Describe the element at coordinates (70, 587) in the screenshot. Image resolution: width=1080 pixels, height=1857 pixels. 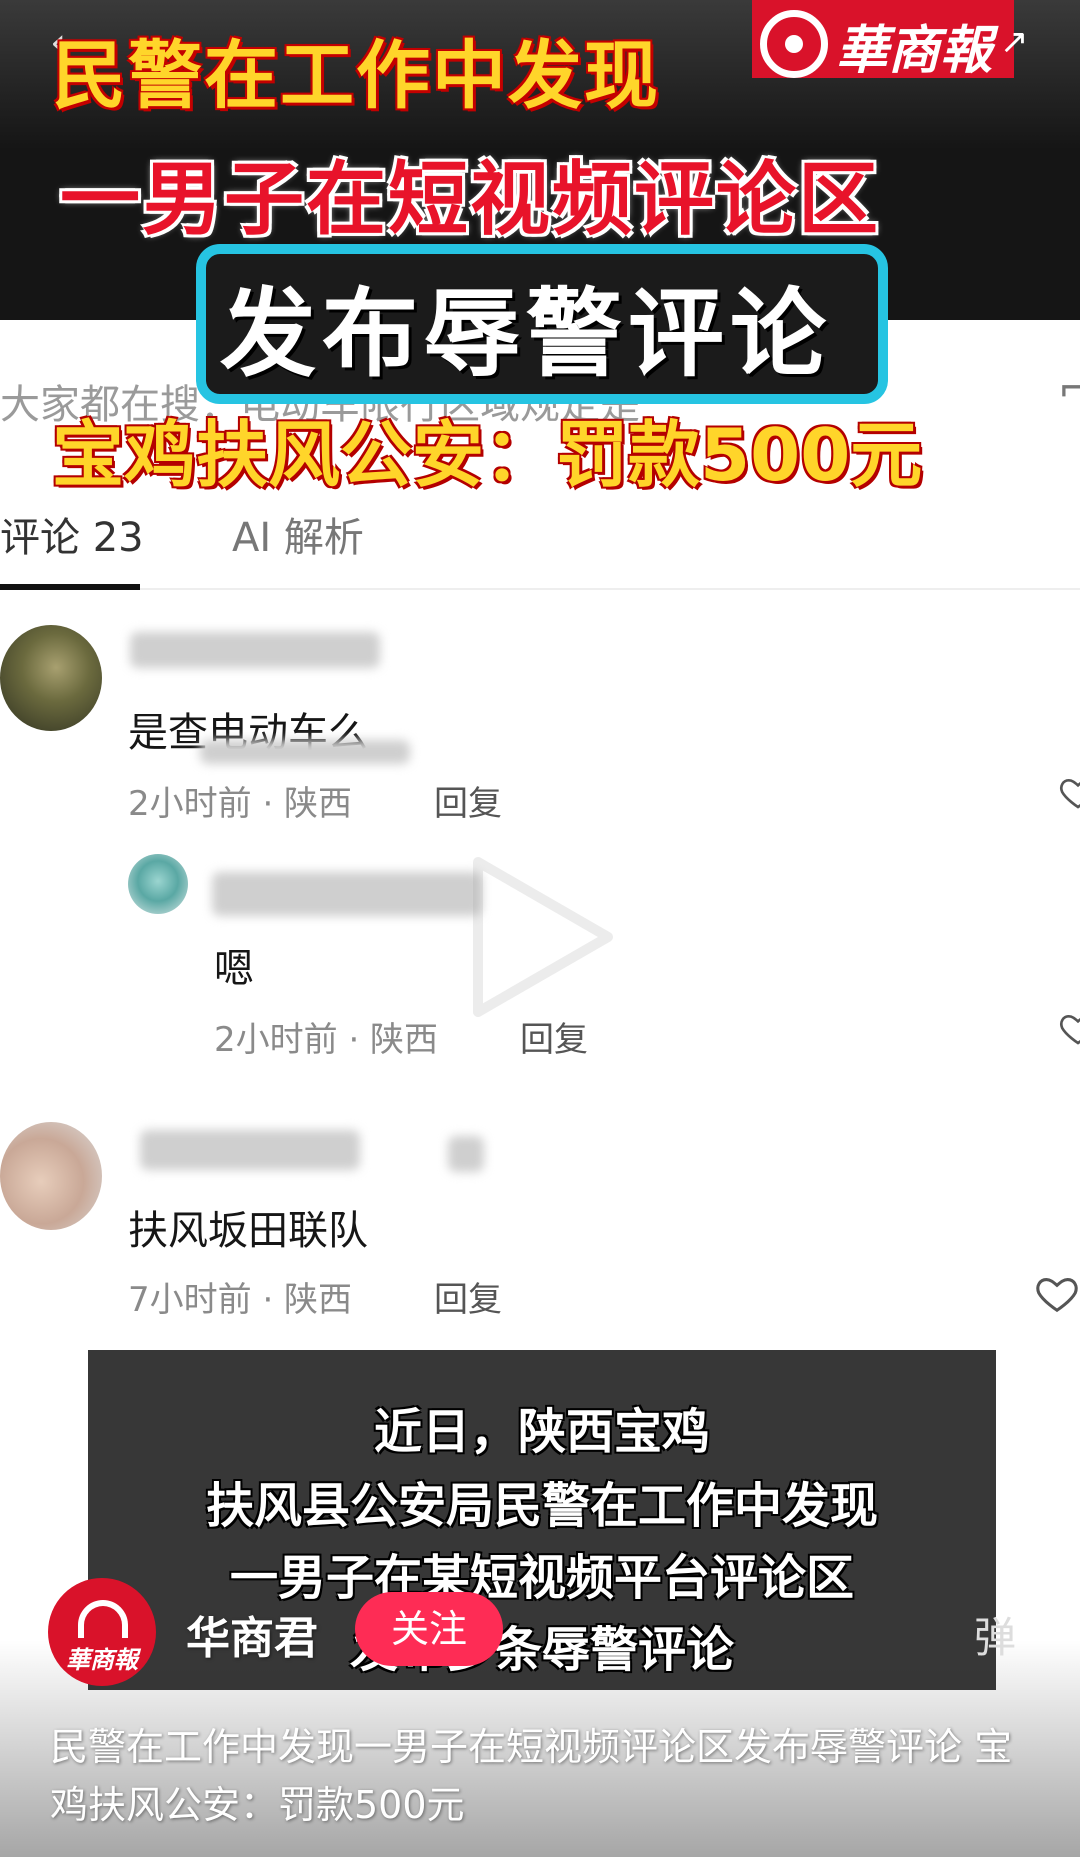
I see `tab-active-indicator` at that location.